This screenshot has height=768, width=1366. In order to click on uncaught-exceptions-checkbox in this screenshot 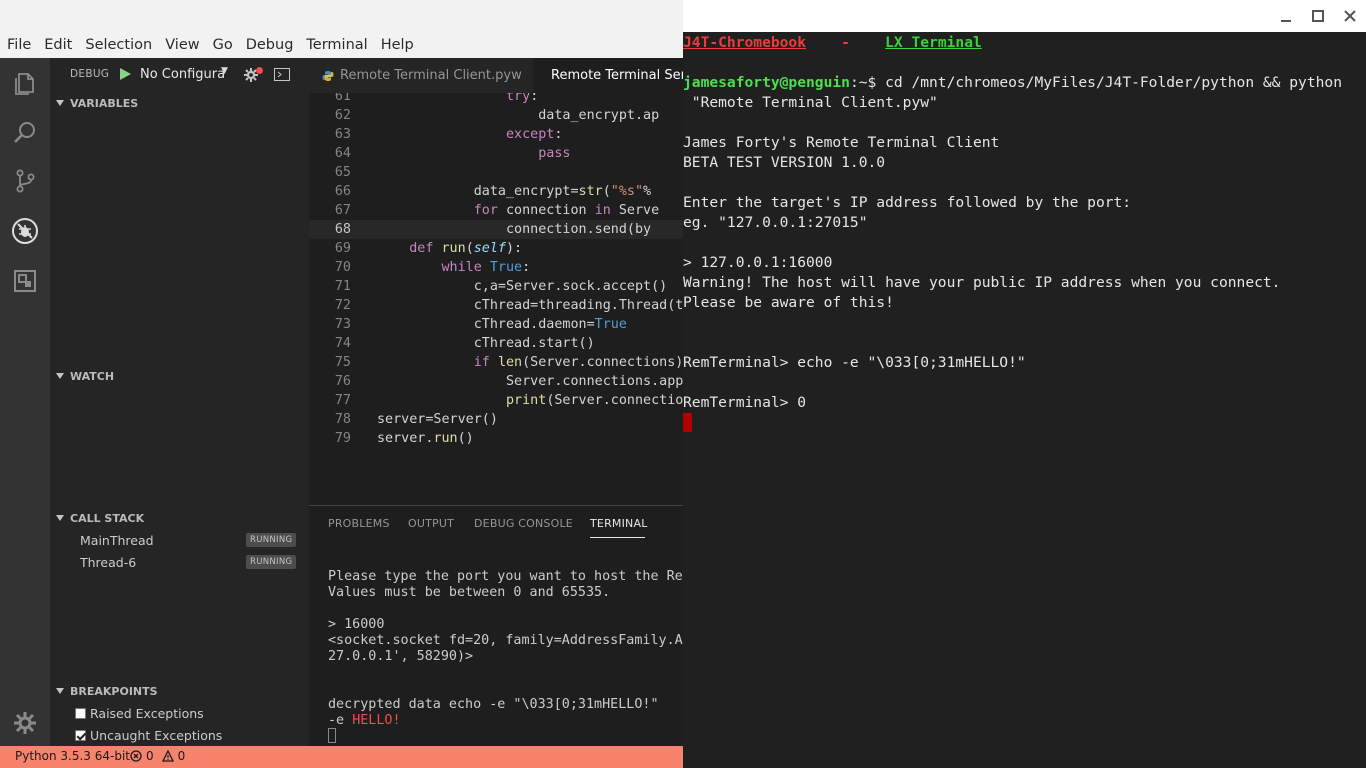, I will do `click(80, 735)`.